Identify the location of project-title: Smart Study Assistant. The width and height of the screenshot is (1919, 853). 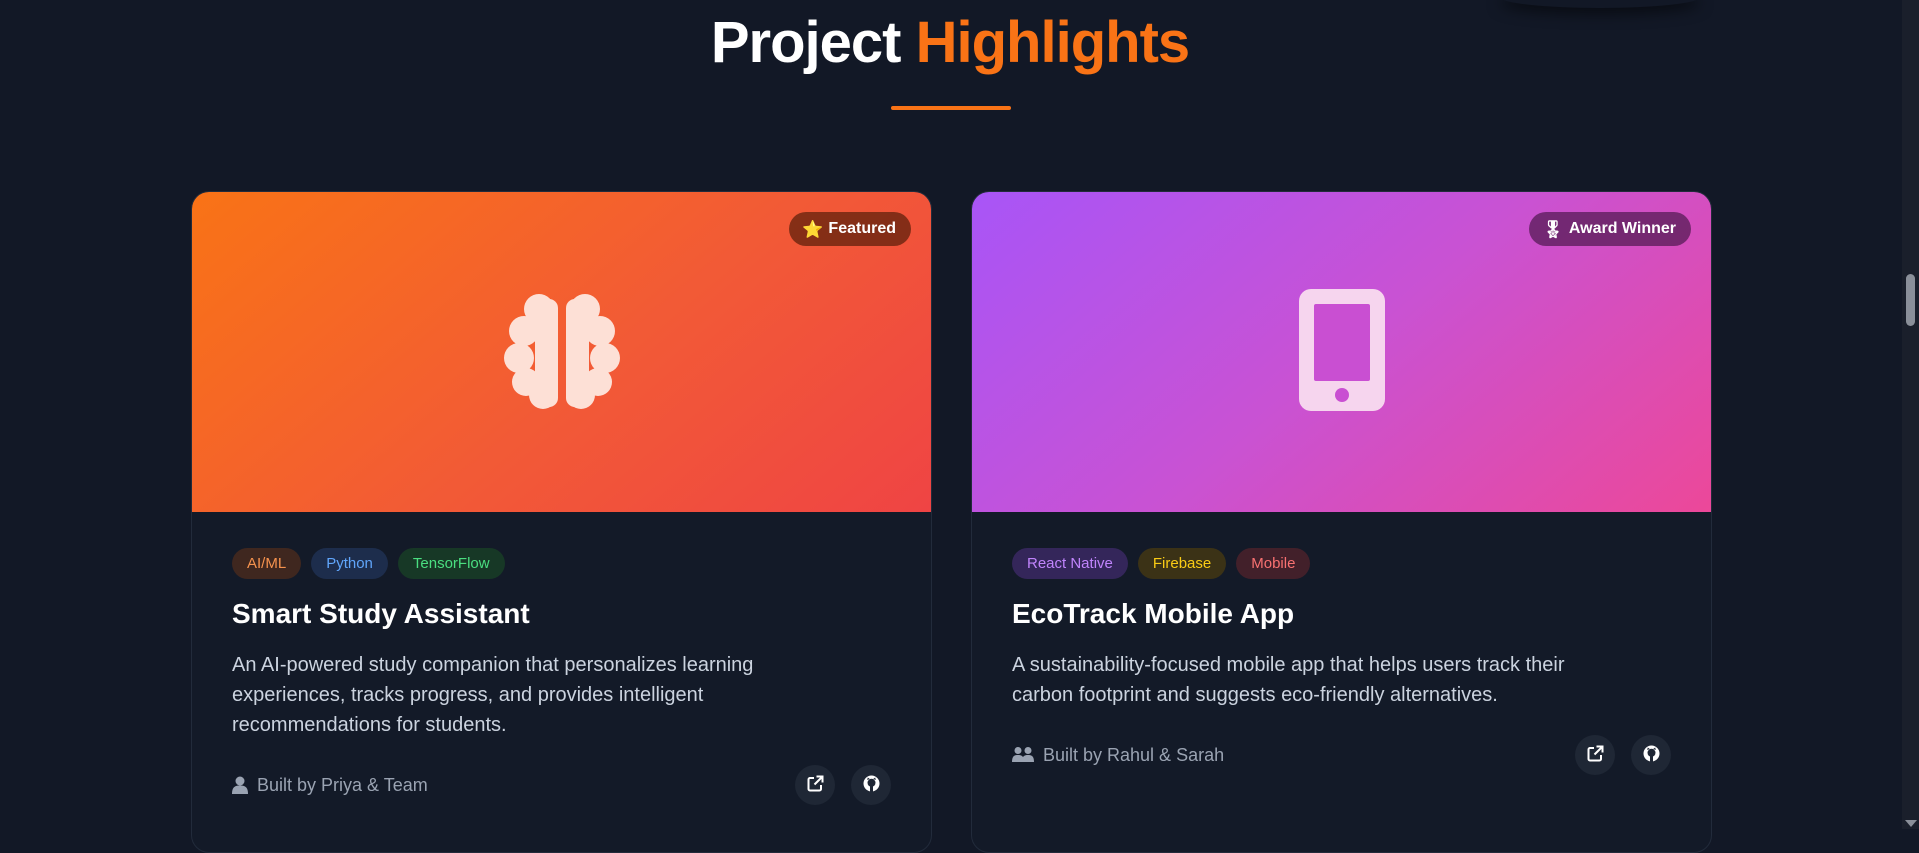
(381, 613).